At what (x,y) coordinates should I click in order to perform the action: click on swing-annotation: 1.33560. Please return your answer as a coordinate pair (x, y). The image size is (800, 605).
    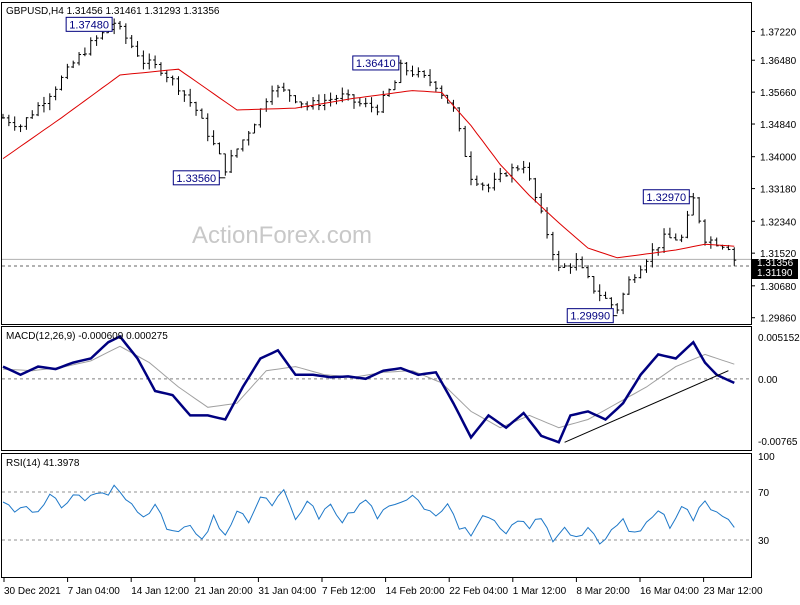
    Looking at the image, I should click on (199, 178).